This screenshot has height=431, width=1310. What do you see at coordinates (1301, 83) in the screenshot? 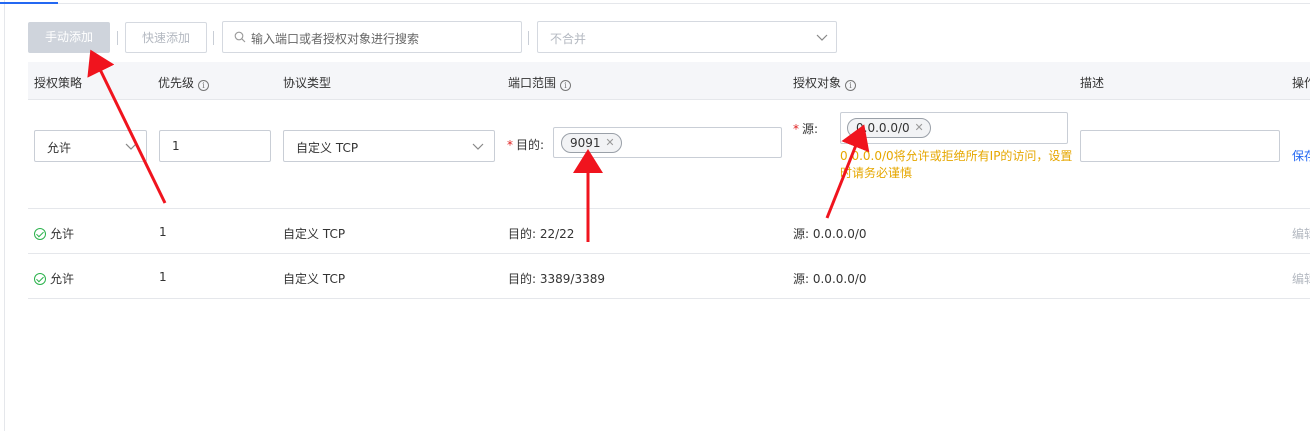
I see `header-actions: 操作` at bounding box center [1301, 83].